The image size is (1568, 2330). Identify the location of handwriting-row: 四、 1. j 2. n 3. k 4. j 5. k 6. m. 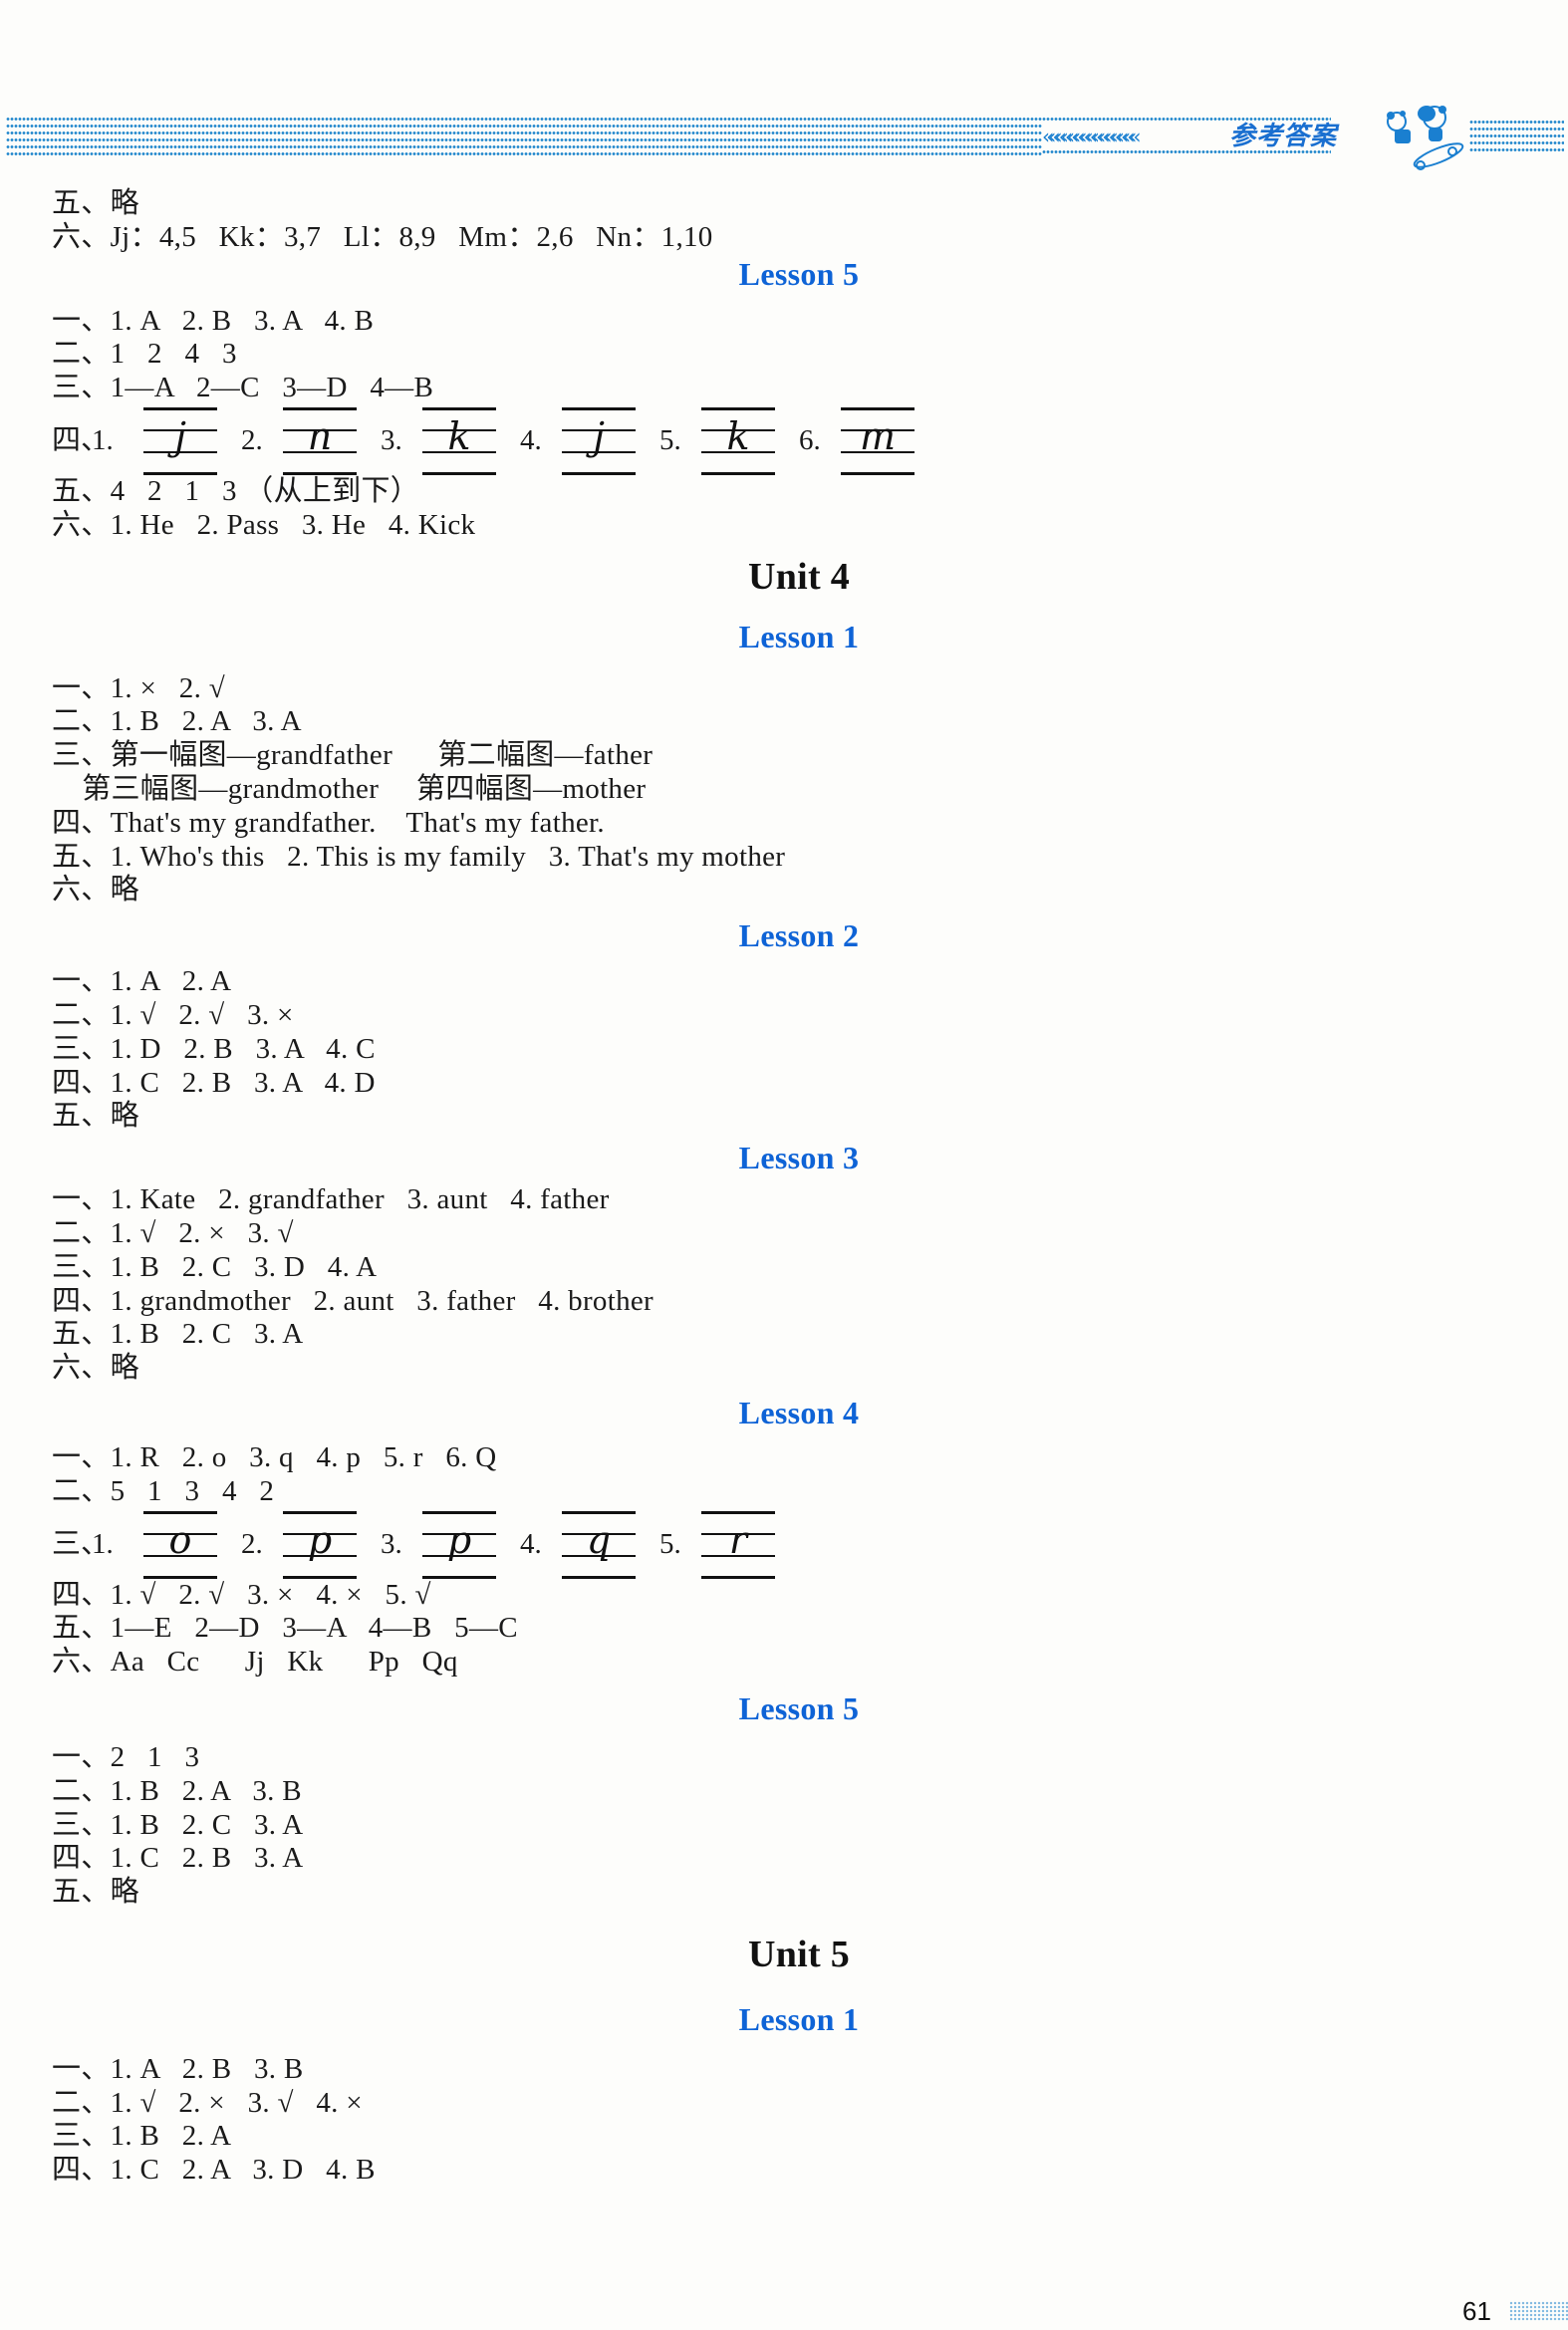
(749, 440).